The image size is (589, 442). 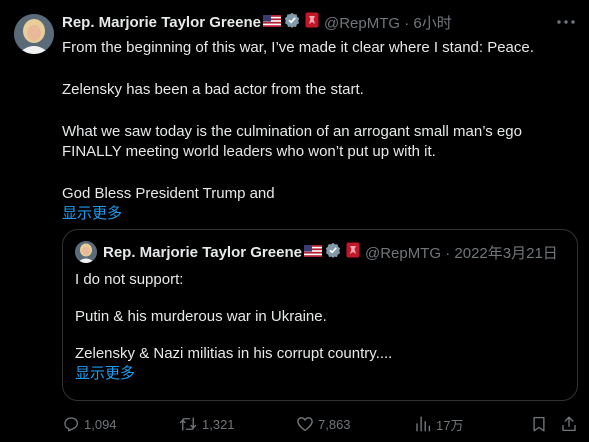 What do you see at coordinates (161, 22) in the screenshot?
I see `author-name: Rep. Marjorie Taylor Greene` at bounding box center [161, 22].